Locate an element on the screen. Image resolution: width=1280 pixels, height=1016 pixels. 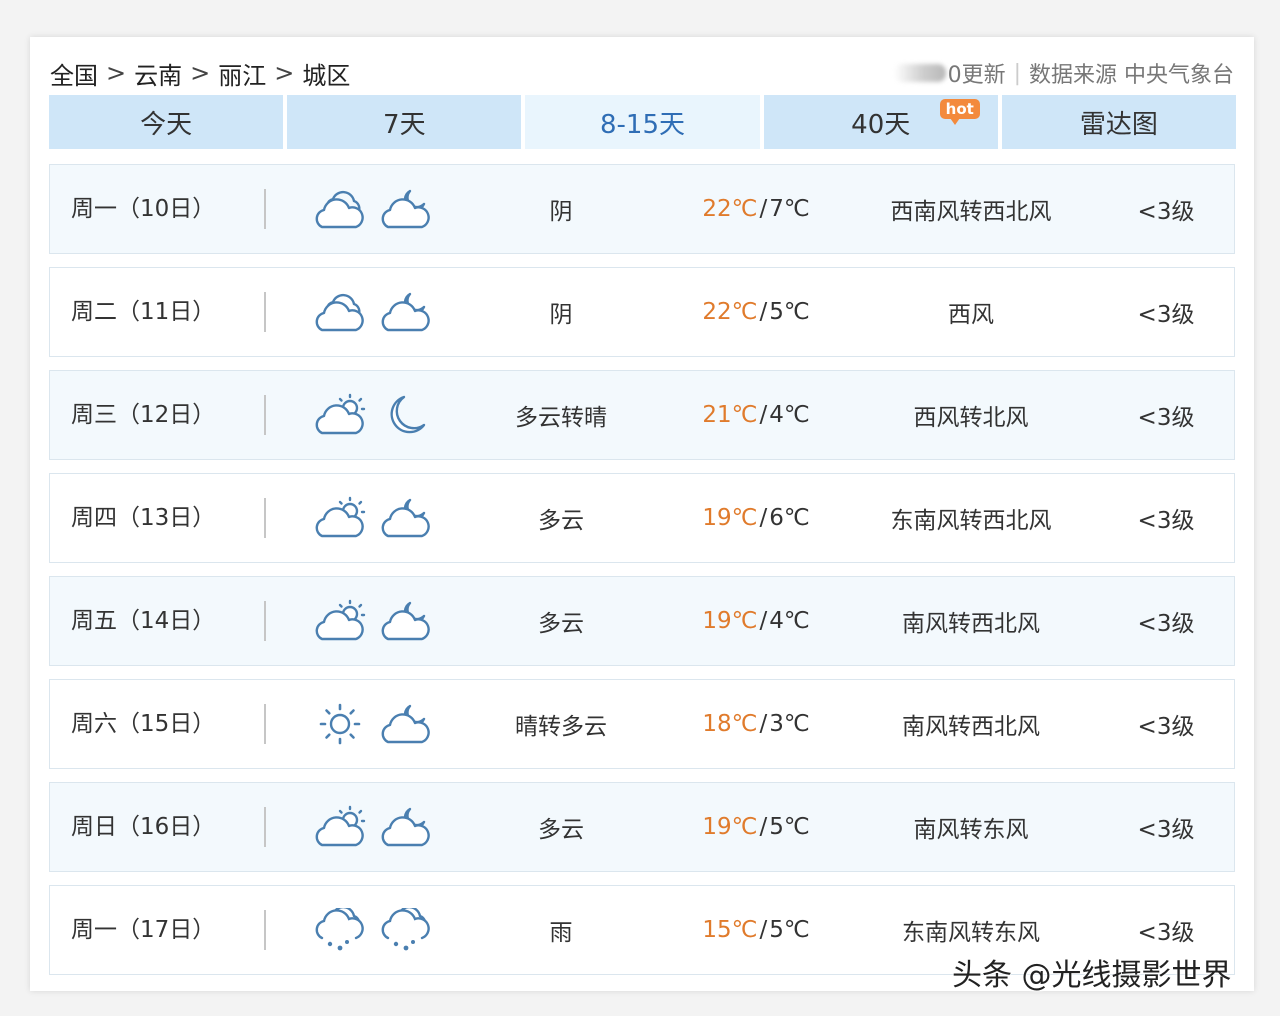
tab-7-days: 7天 is located at coordinates (404, 122).